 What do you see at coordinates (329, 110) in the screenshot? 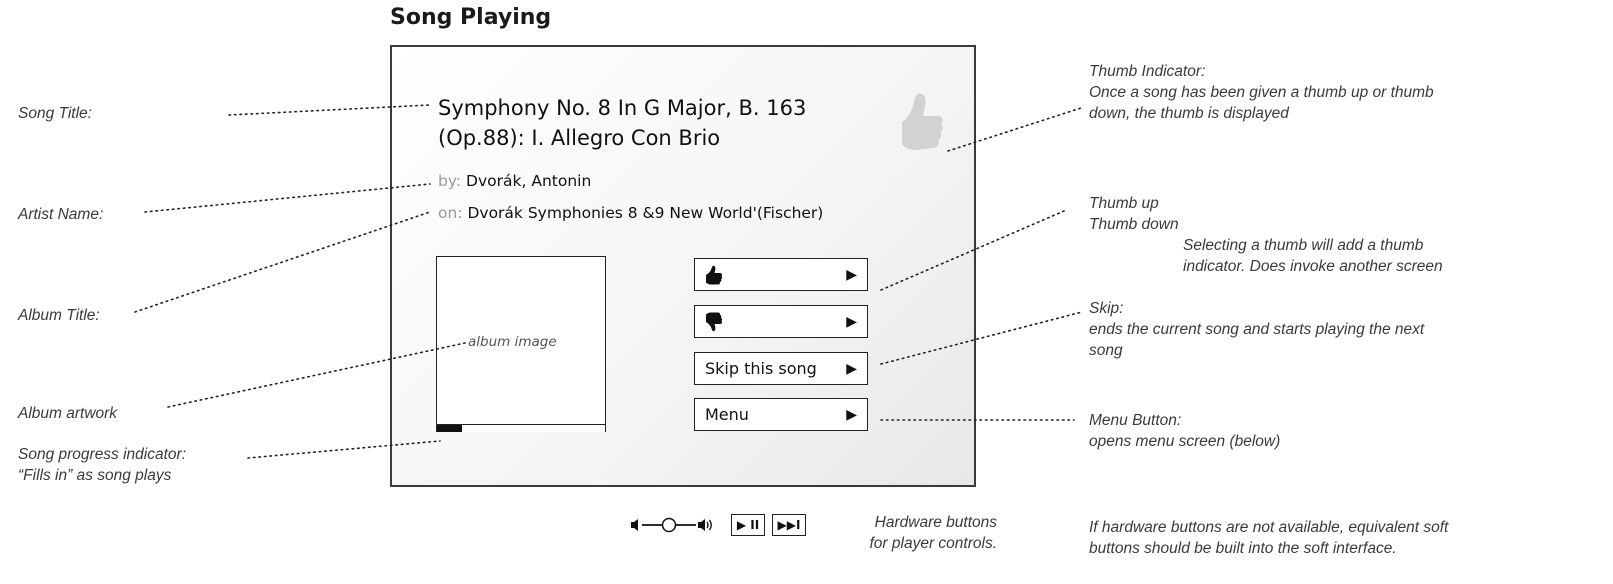
I see `leader-song-title` at bounding box center [329, 110].